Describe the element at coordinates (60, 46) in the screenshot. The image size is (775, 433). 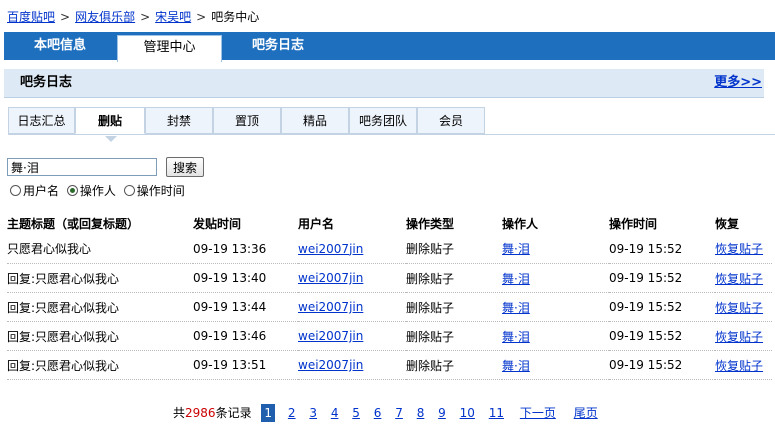
I see `tab-bar-info: 本吧信息` at that location.